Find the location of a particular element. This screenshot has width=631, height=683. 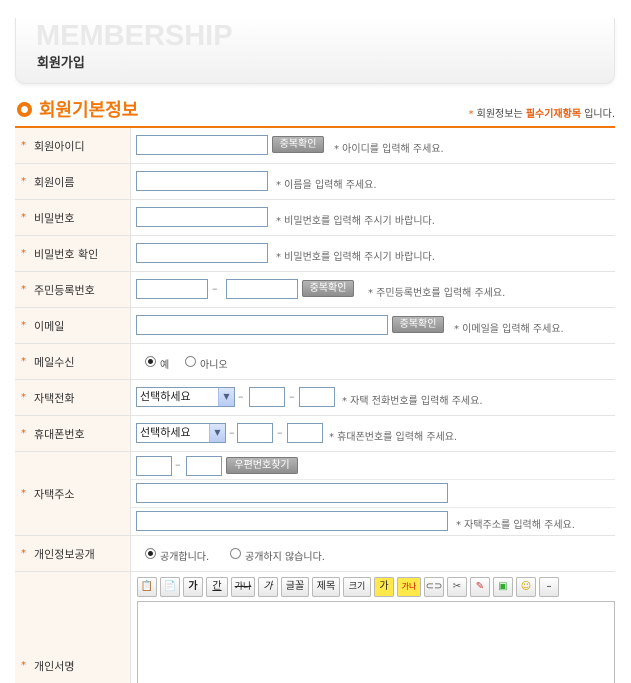

italic-button: 가 is located at coordinates (268, 587).